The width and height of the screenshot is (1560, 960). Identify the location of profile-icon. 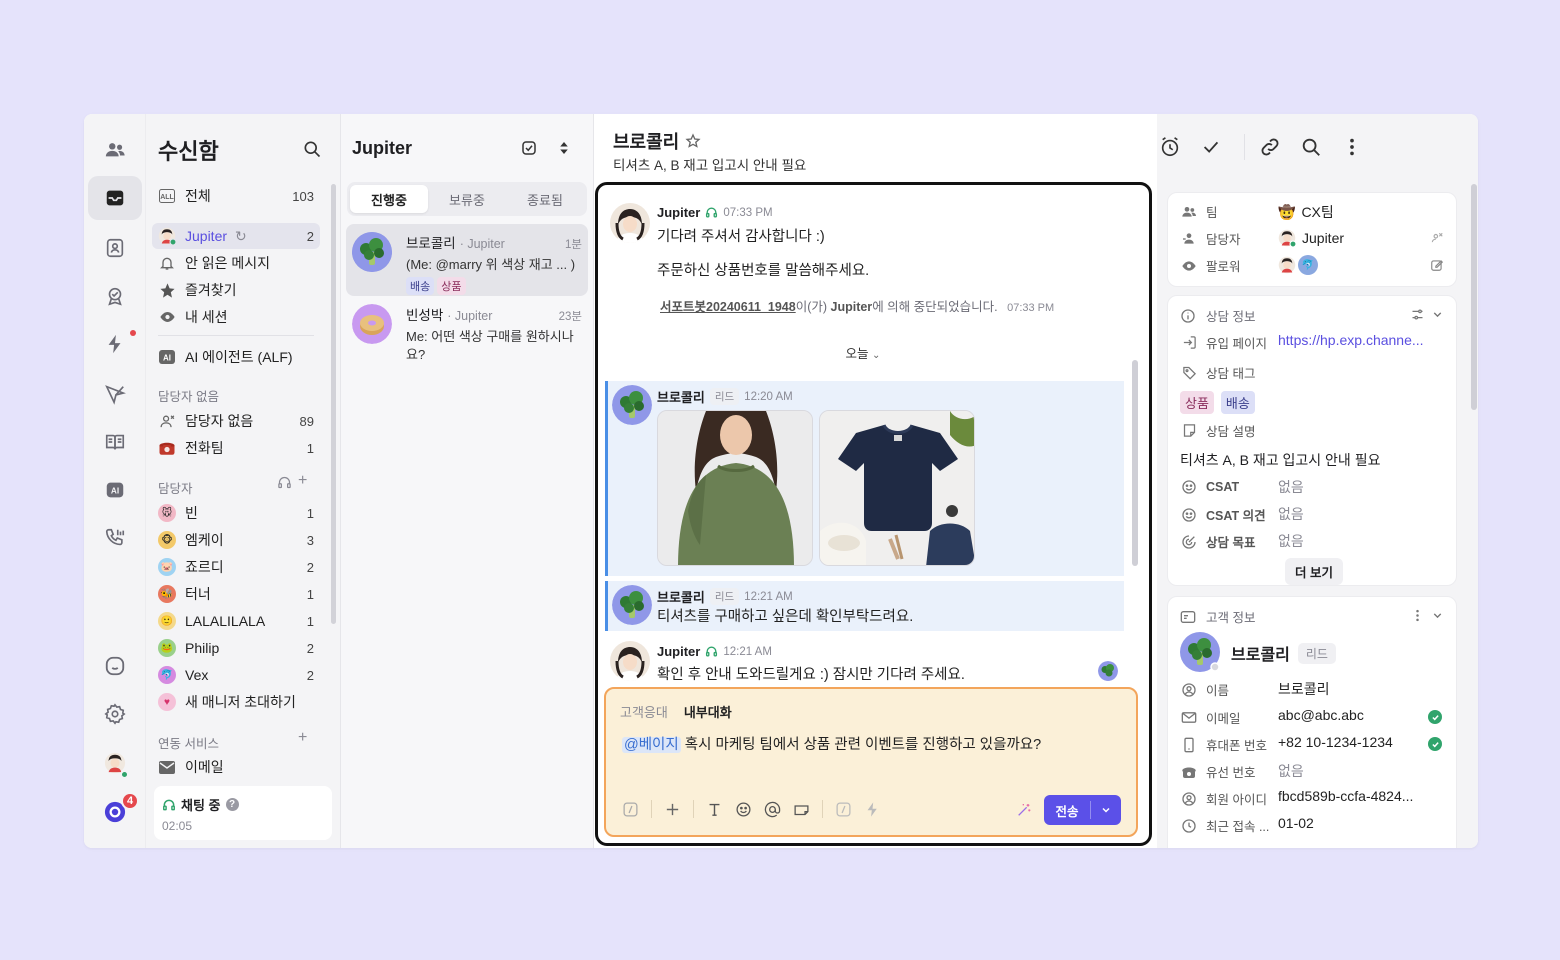
(115, 248).